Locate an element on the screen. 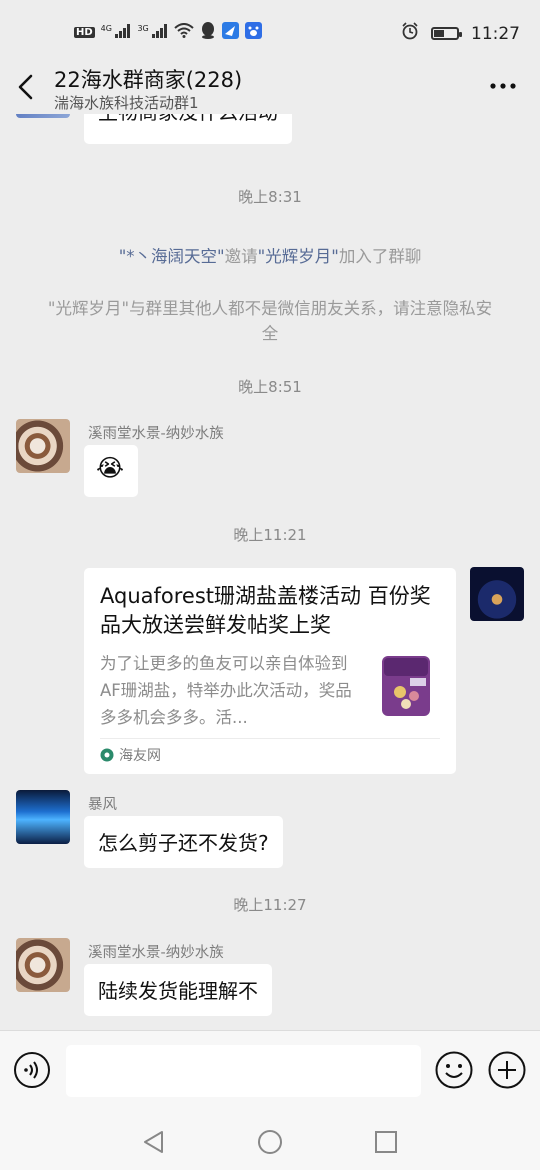 Image resolution: width=540 pixels, height=1170 pixels. qq-icon is located at coordinates (208, 32).